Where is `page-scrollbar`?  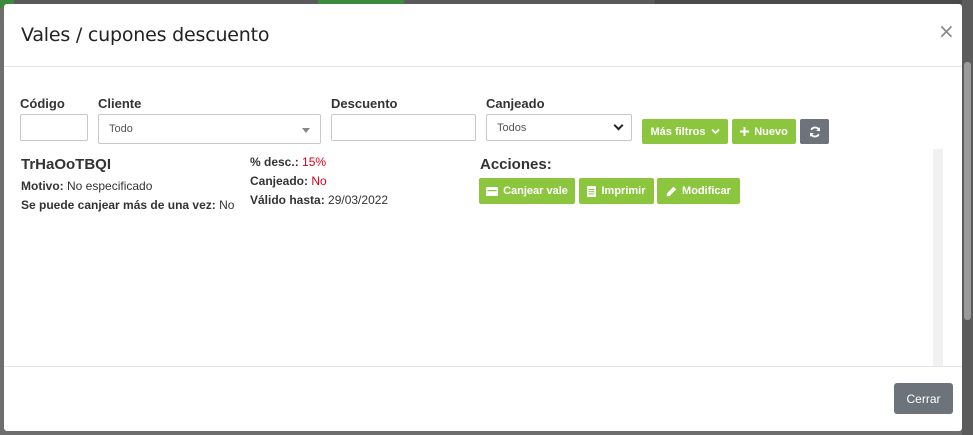
page-scrollbar is located at coordinates (967, 217).